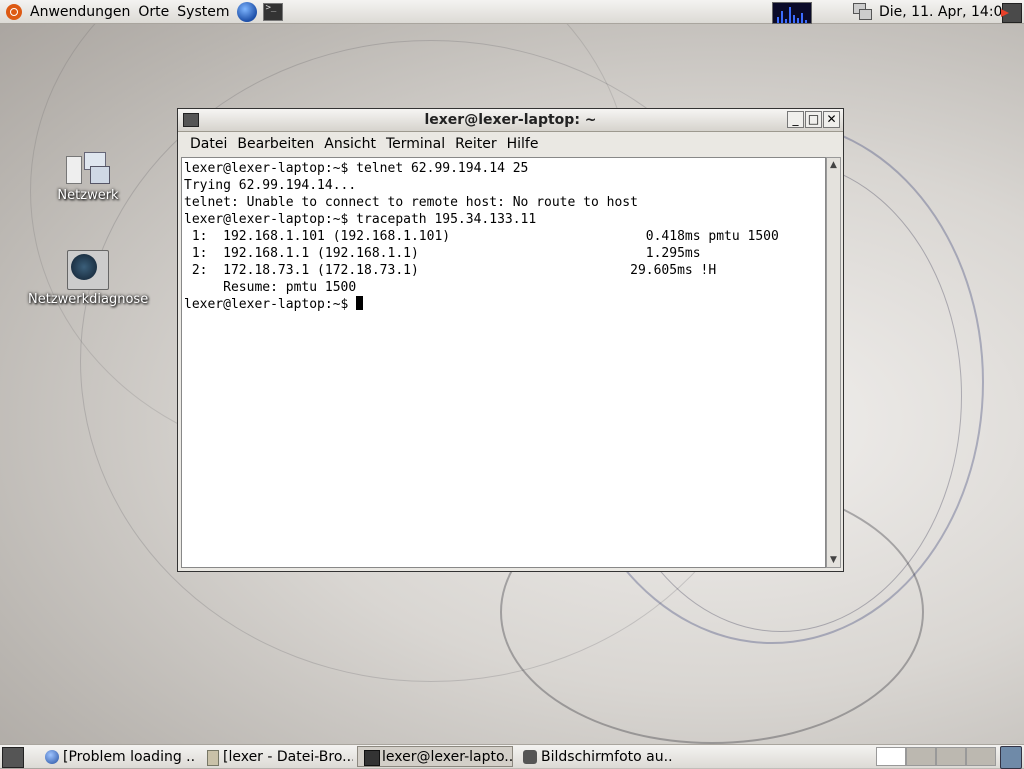 The height and width of the screenshot is (769, 1024). I want to click on show-desktop-icon, so click(13, 757).